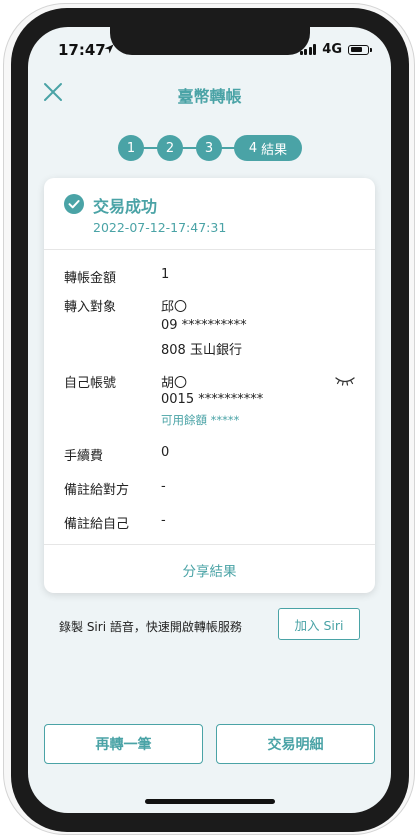  Describe the element at coordinates (193, 148) in the screenshot. I see `stepper-line` at that location.